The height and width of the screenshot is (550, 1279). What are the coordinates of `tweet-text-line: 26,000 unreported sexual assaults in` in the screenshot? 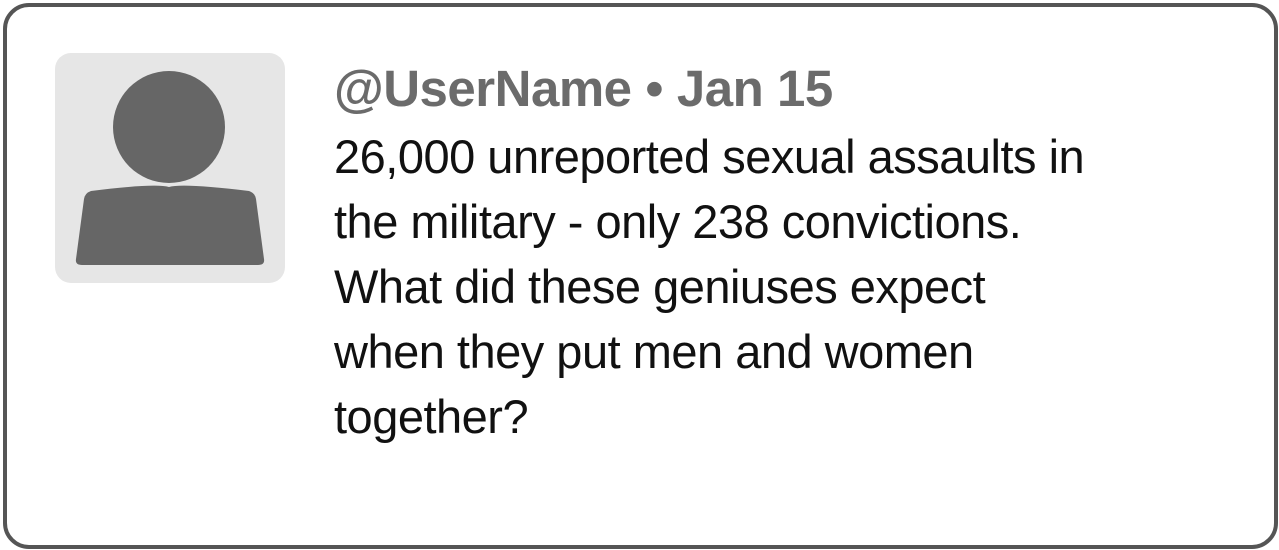 It's located at (709, 156).